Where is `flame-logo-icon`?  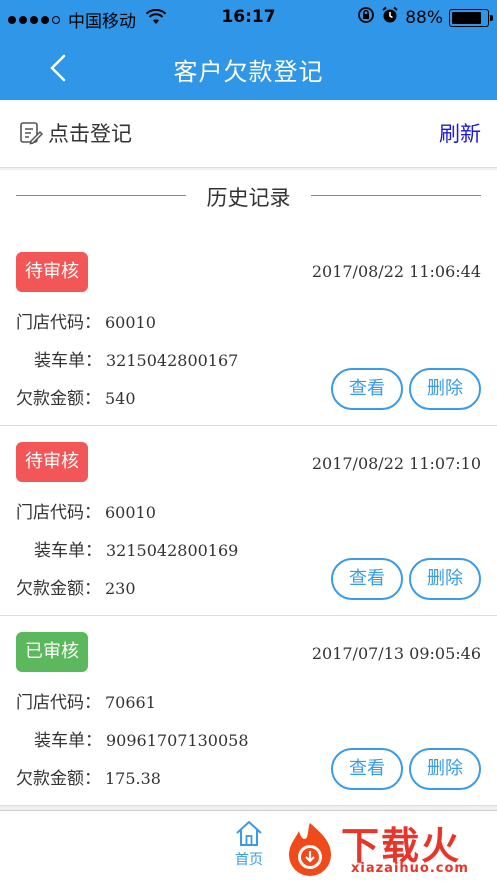
flame-logo-icon is located at coordinates (310, 849).